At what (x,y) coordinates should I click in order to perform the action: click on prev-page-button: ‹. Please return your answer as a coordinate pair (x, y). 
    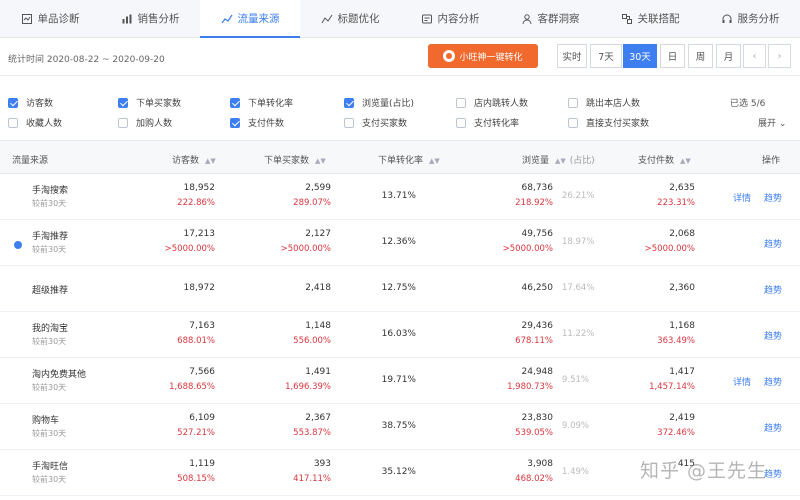
    Looking at the image, I should click on (754, 56).